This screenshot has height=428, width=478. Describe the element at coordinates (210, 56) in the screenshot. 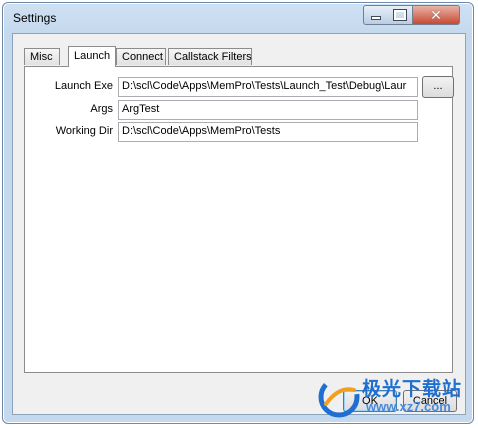

I see `tab-callstack-filters: Callstack Filters` at that location.